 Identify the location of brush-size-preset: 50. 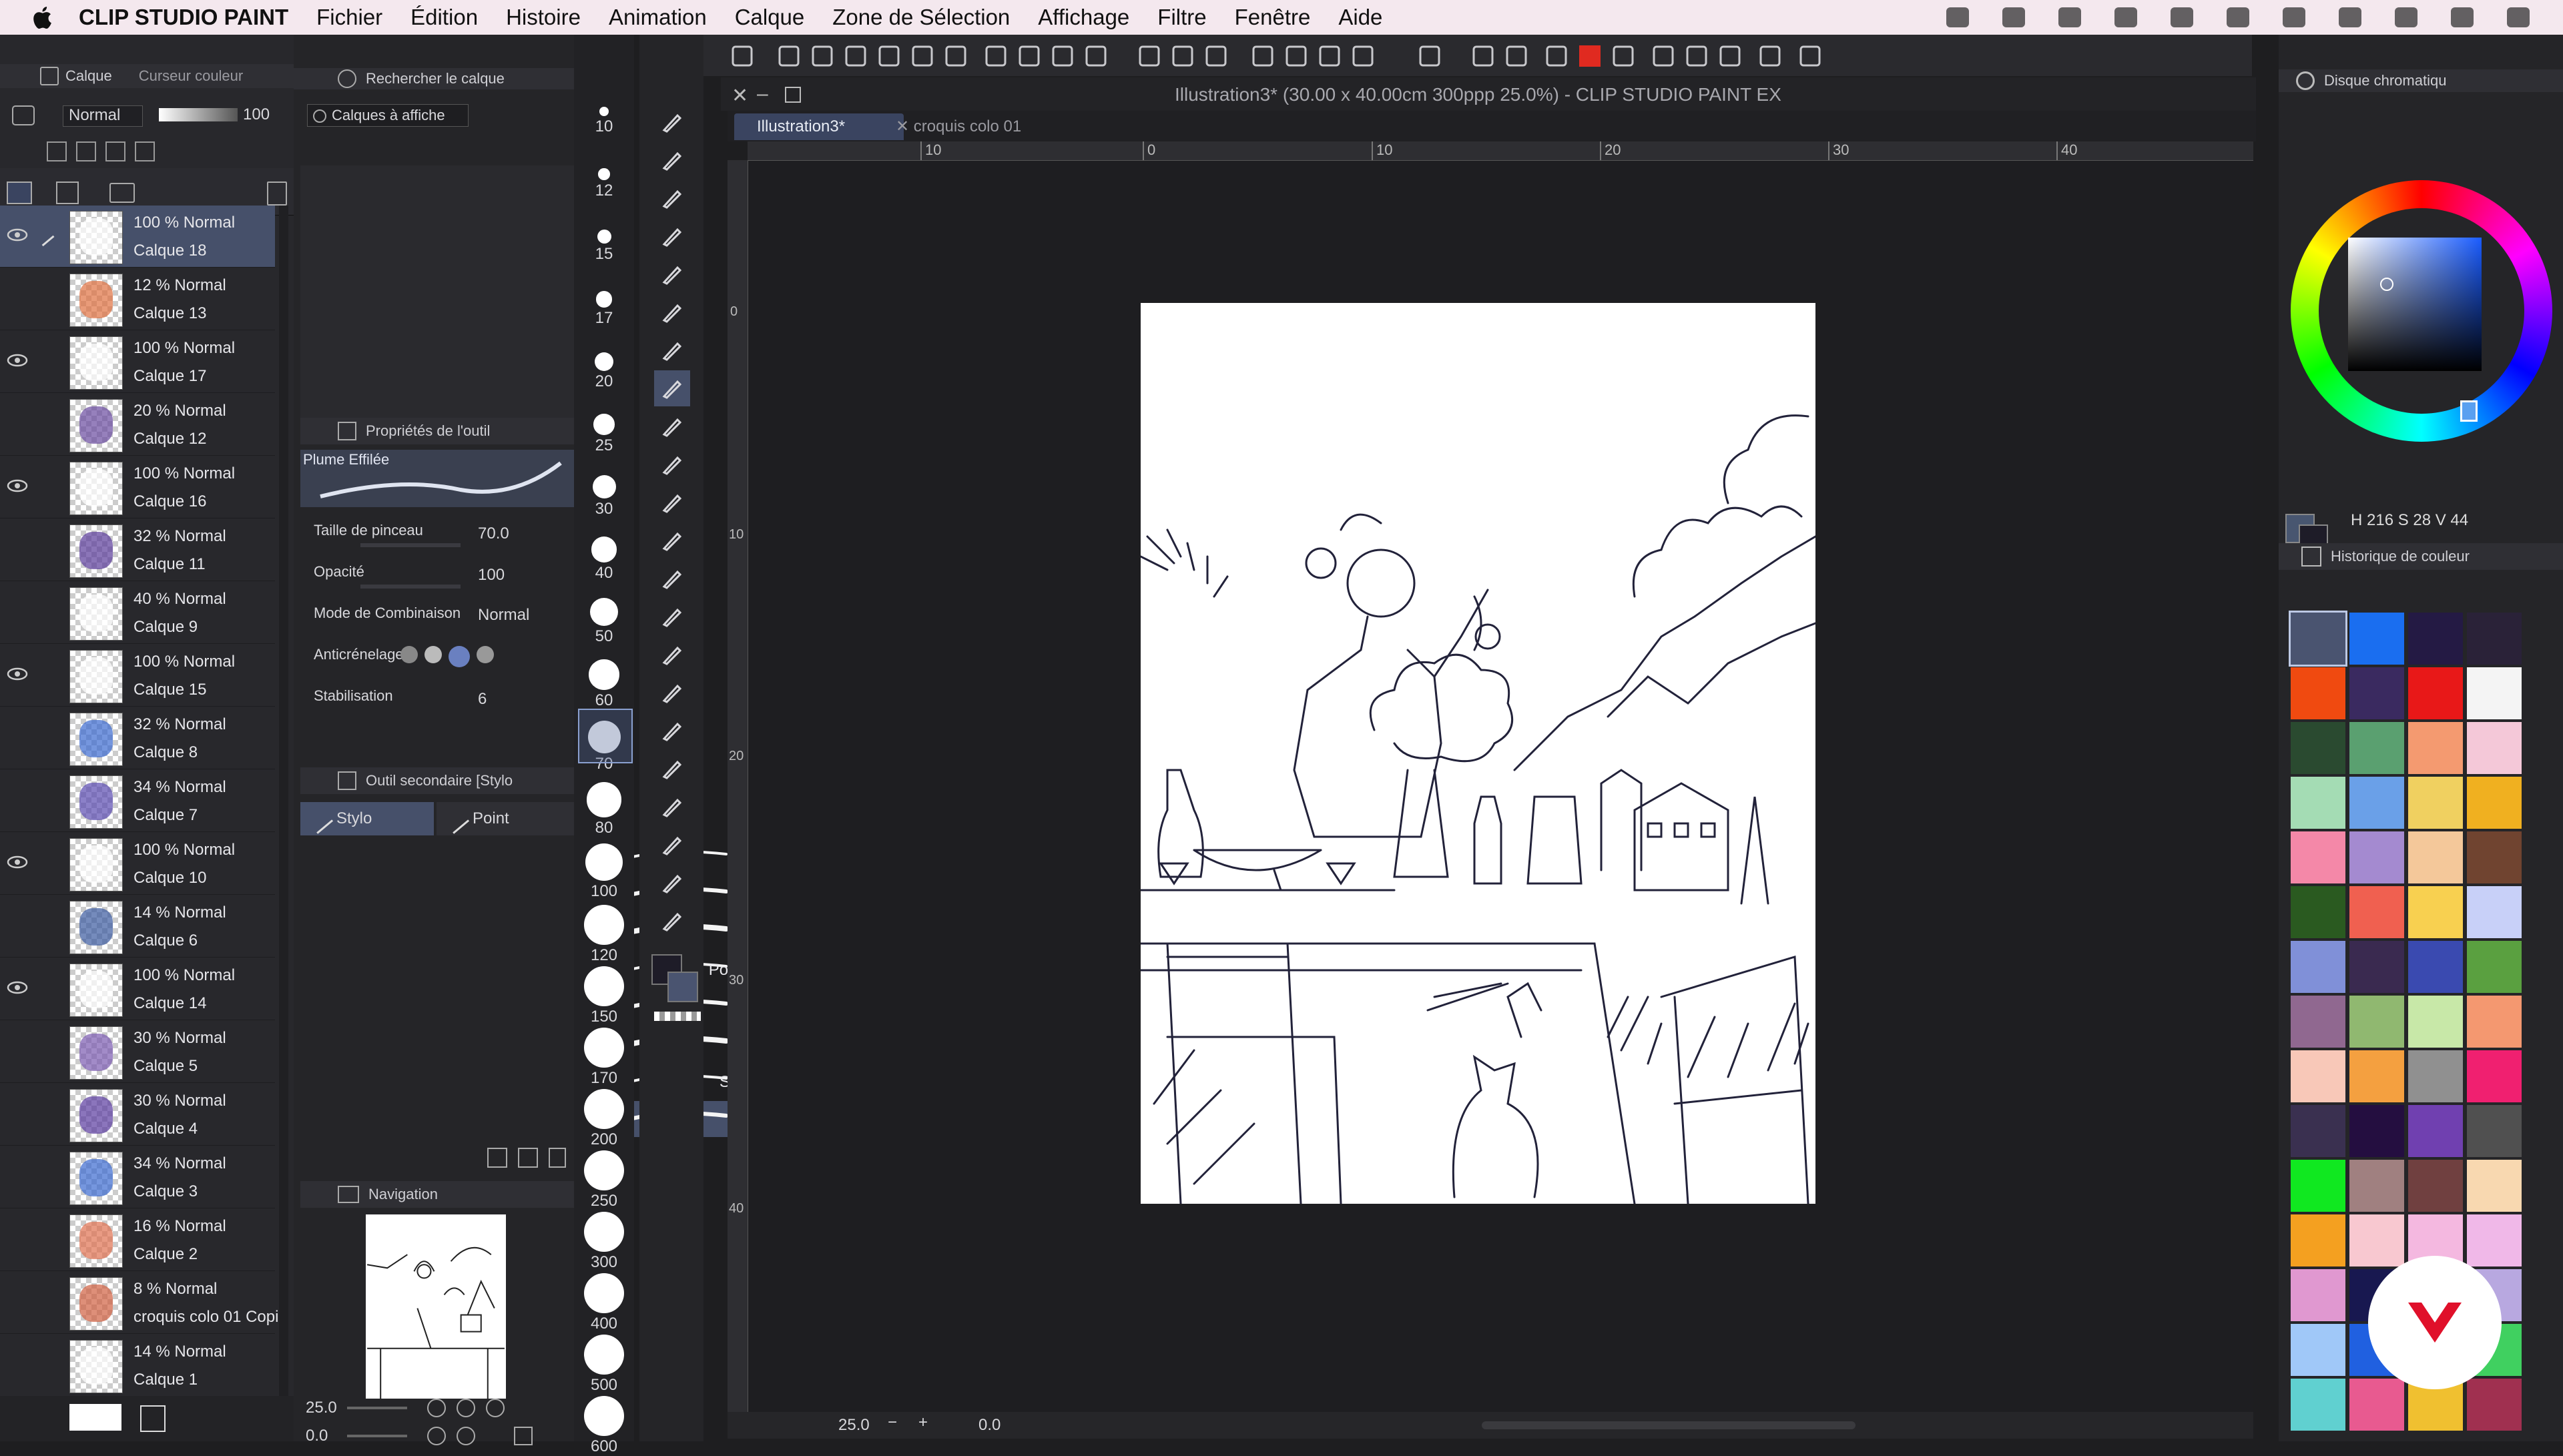
(604, 622).